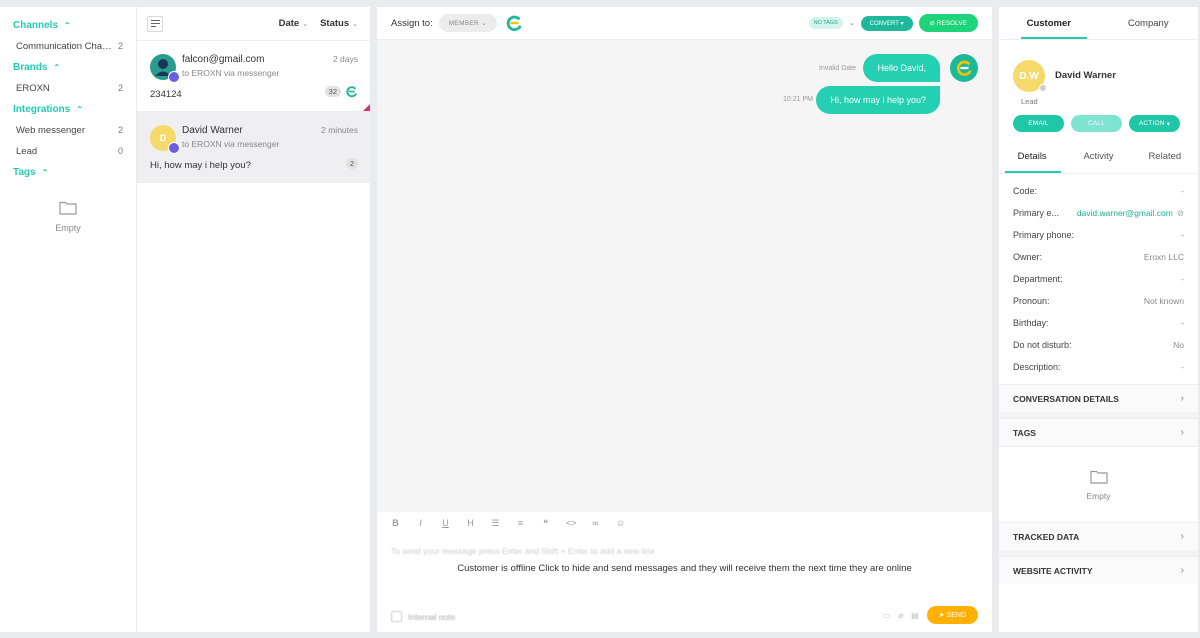  What do you see at coordinates (1098, 536) in the screenshot?
I see `section-tracked-data: TRACKED DATA ›` at bounding box center [1098, 536].